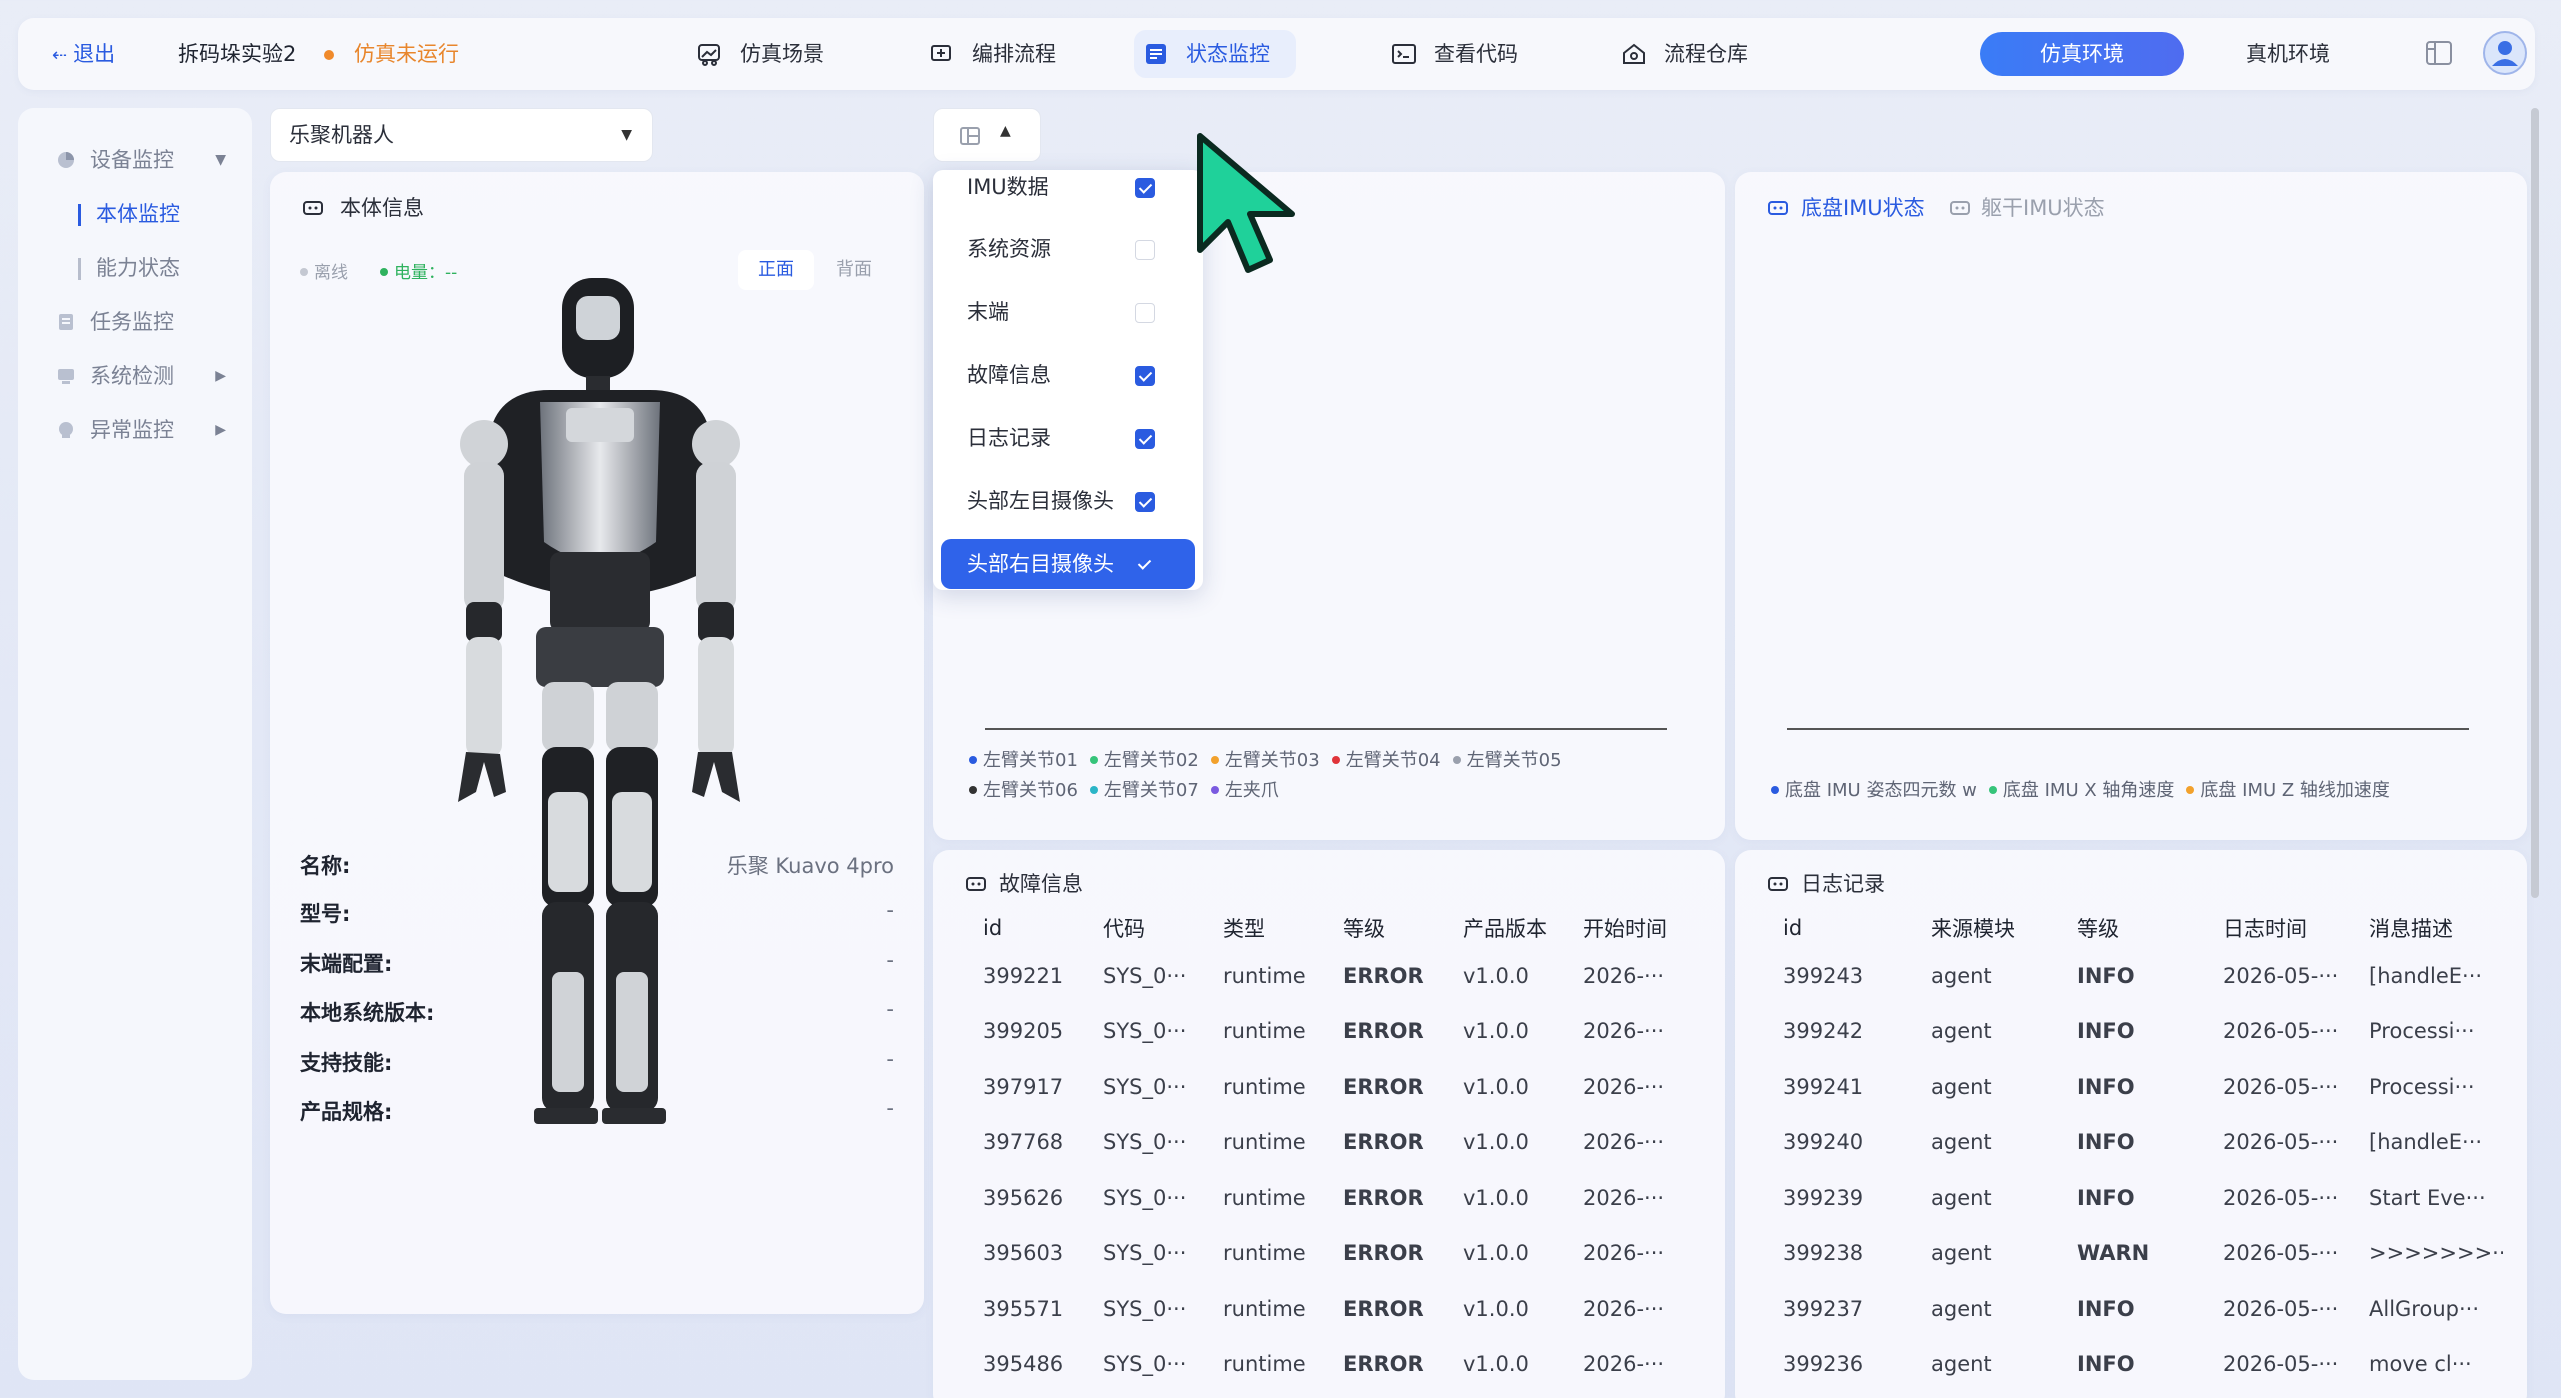 Image resolution: width=2561 pixels, height=1398 pixels. Describe the element at coordinates (1450, 54) in the screenshot. I see `nav-view-code: 查看代码` at that location.